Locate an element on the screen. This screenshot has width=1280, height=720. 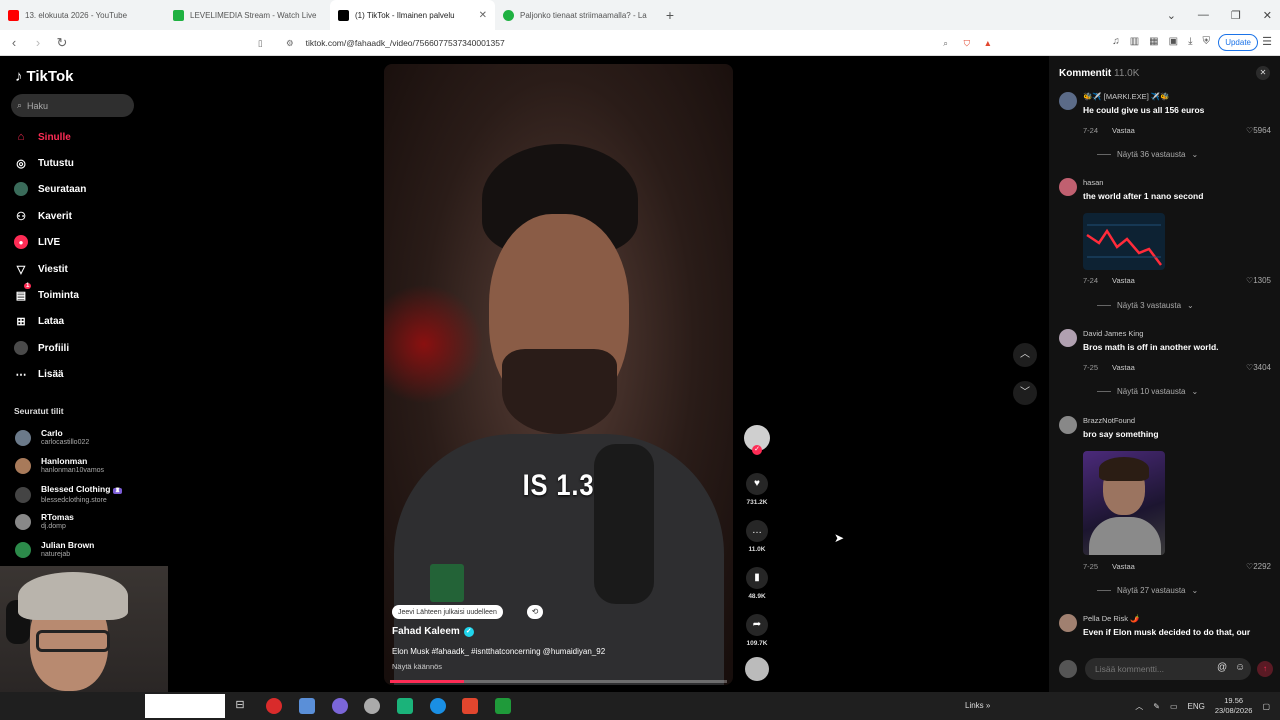
clock: 19.56 23/08/2026 is located at coordinates (1234, 706).